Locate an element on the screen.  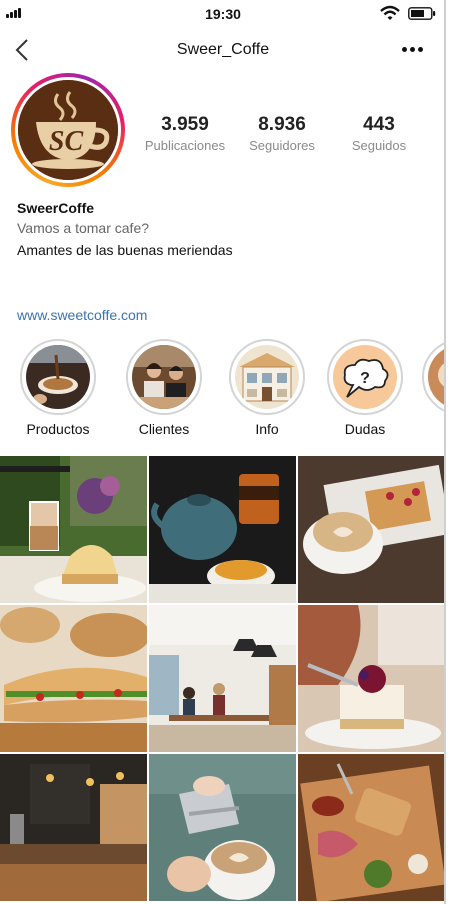
stat-label: Seguidores is located at coordinates (282, 145).